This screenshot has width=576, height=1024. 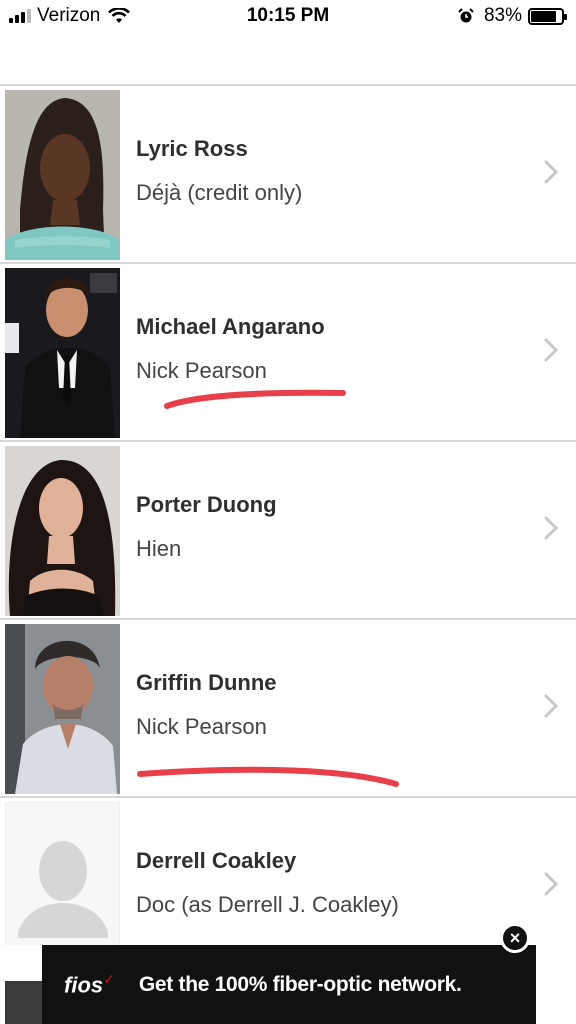 I want to click on actor-name: Lyric Ross, so click(x=192, y=148).